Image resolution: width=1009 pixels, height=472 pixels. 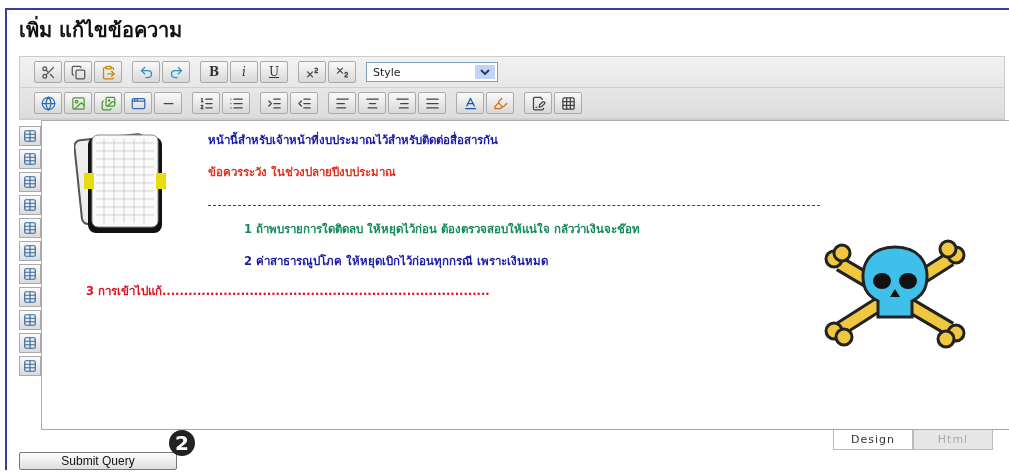 I want to click on paste-icon, so click(x=108, y=72).